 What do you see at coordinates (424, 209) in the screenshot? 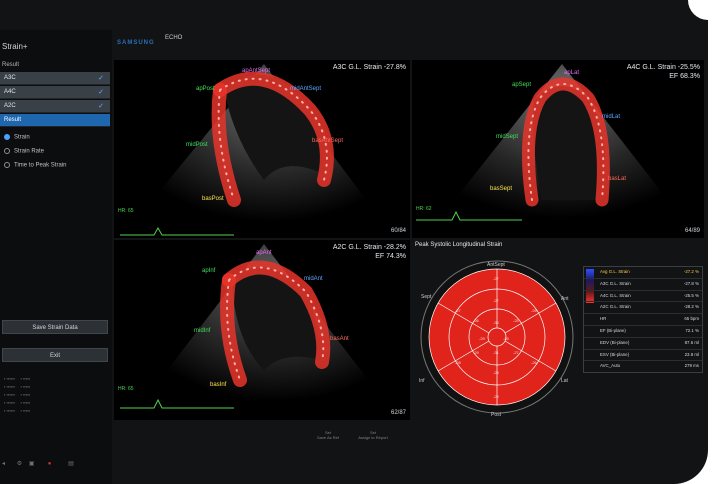
I see `heart-rate: HR: 62` at bounding box center [424, 209].